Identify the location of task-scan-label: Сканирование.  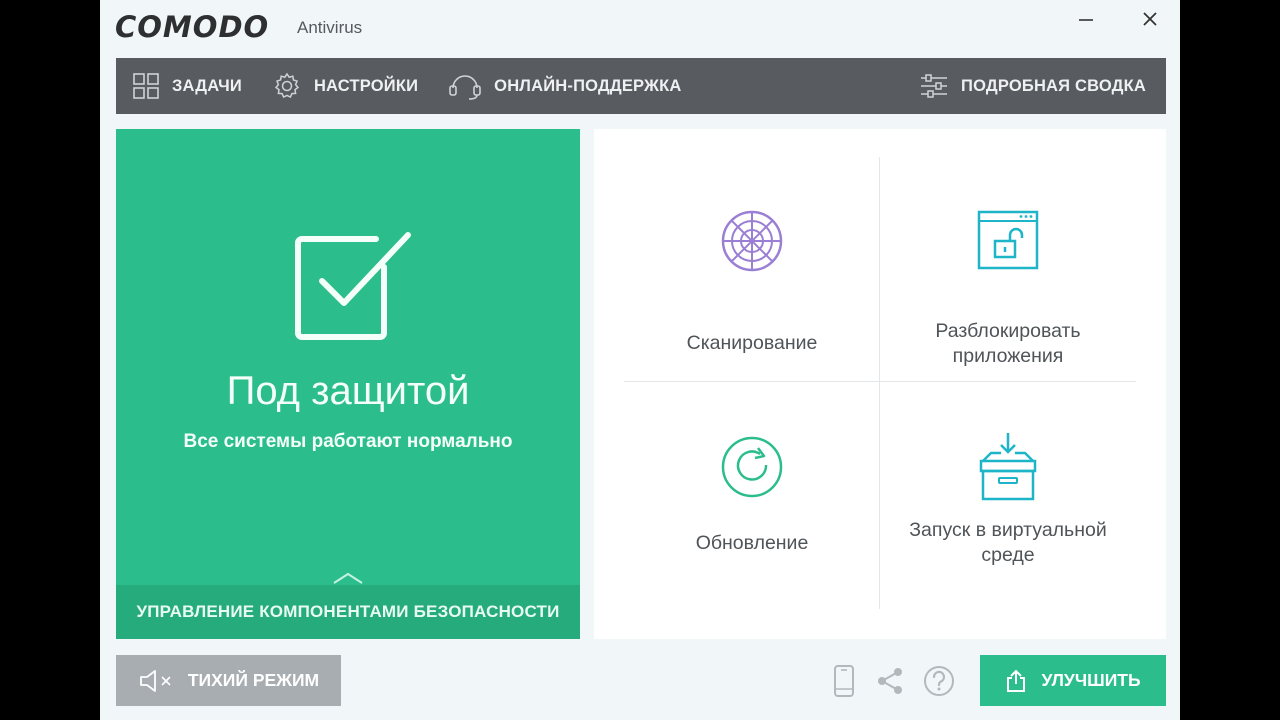
(752, 343).